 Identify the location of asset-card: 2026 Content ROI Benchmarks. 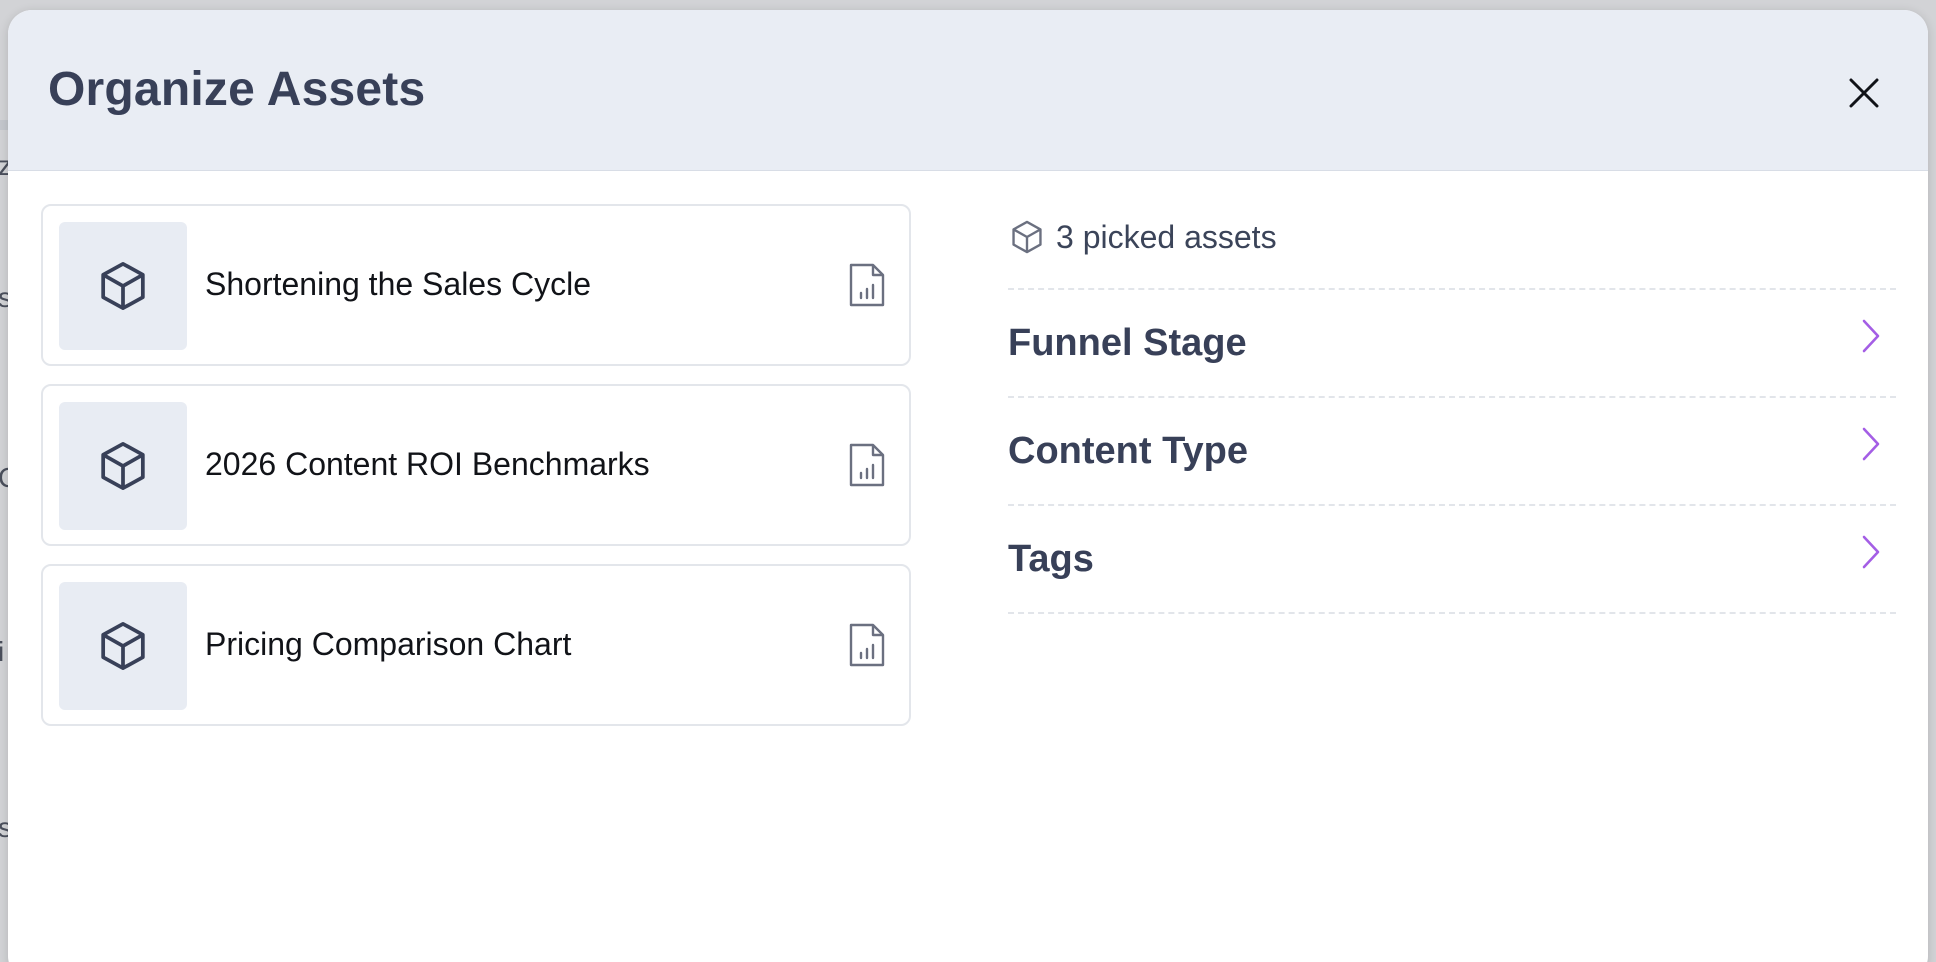
(476, 465).